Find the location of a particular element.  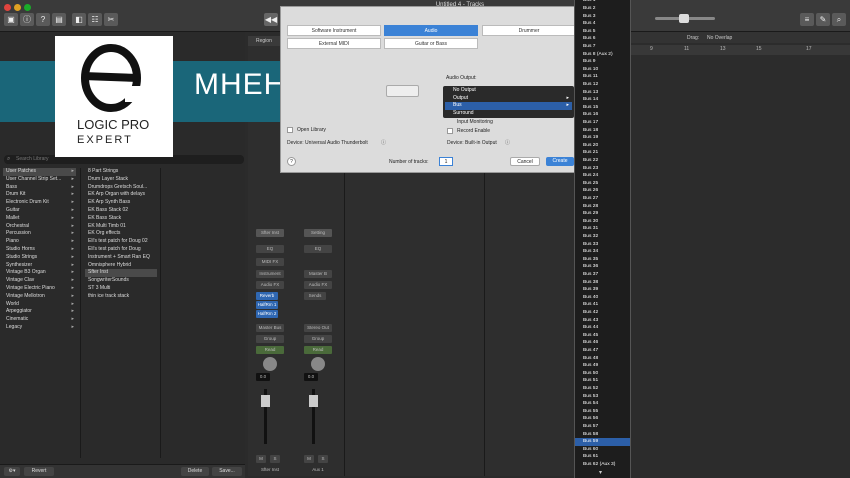

bus-menu-item: Bus 61 is located at coordinates (602, 457).